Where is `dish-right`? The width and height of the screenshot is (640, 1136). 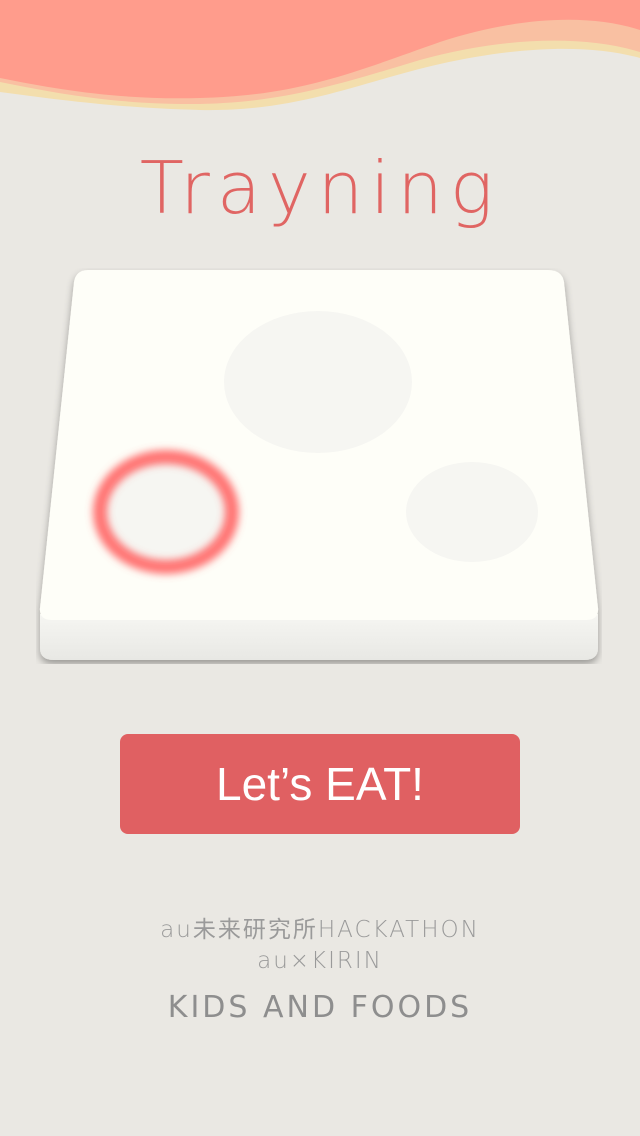
dish-right is located at coordinates (472, 512).